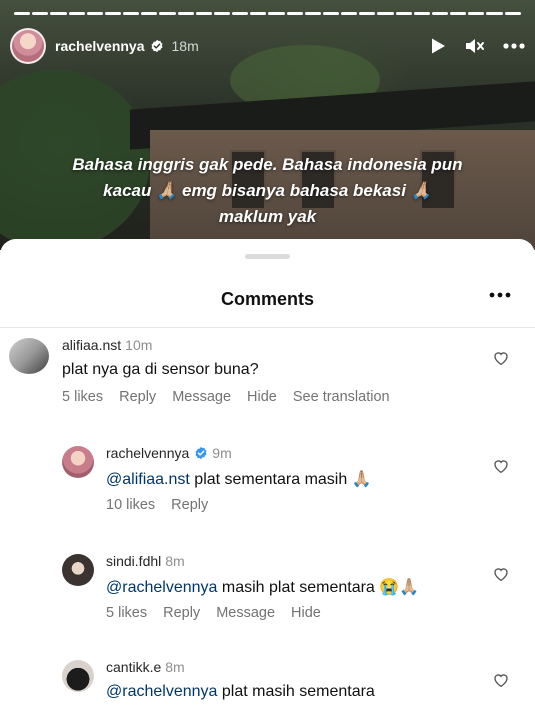 This screenshot has width=535, height=710. I want to click on sheet-title: Comments, so click(267, 299).